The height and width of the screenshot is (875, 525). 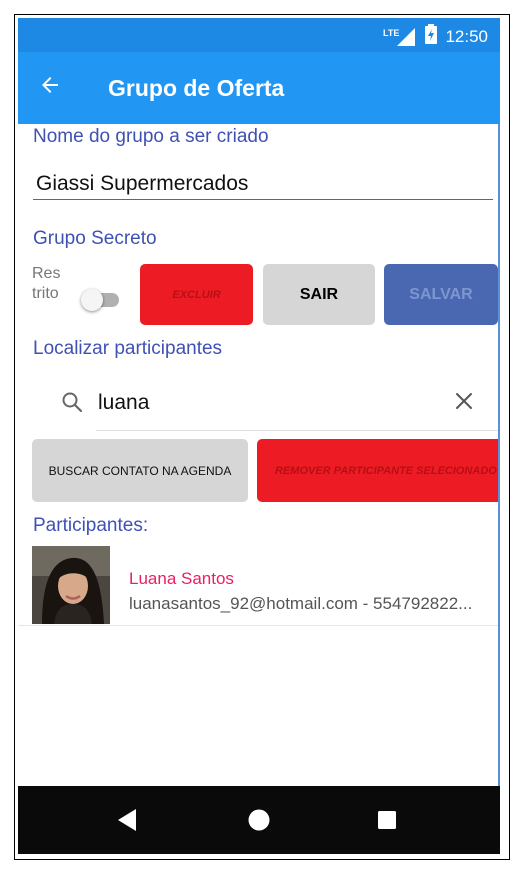 What do you see at coordinates (298, 430) in the screenshot?
I see `search-underline` at bounding box center [298, 430].